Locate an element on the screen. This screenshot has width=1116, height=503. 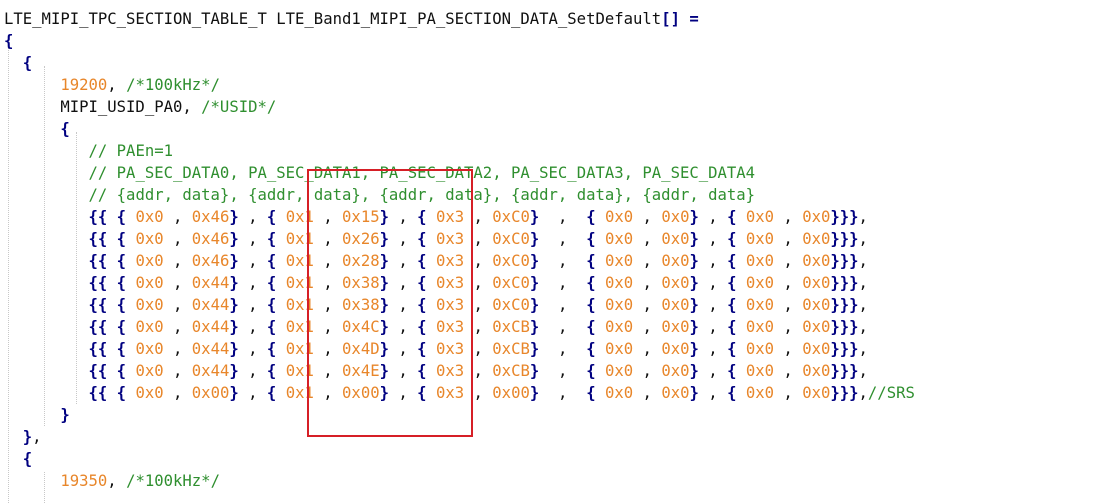
code-comment: /*100kHz*/ is located at coordinates (173, 481).